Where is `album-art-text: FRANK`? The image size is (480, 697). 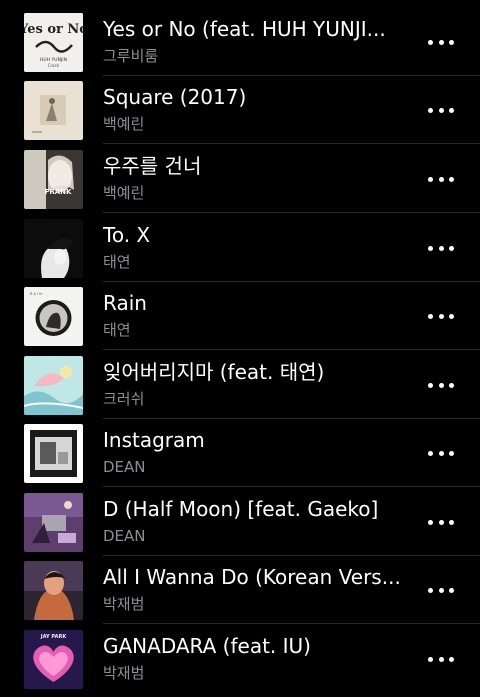
album-art-text: FRANK is located at coordinates (58, 192).